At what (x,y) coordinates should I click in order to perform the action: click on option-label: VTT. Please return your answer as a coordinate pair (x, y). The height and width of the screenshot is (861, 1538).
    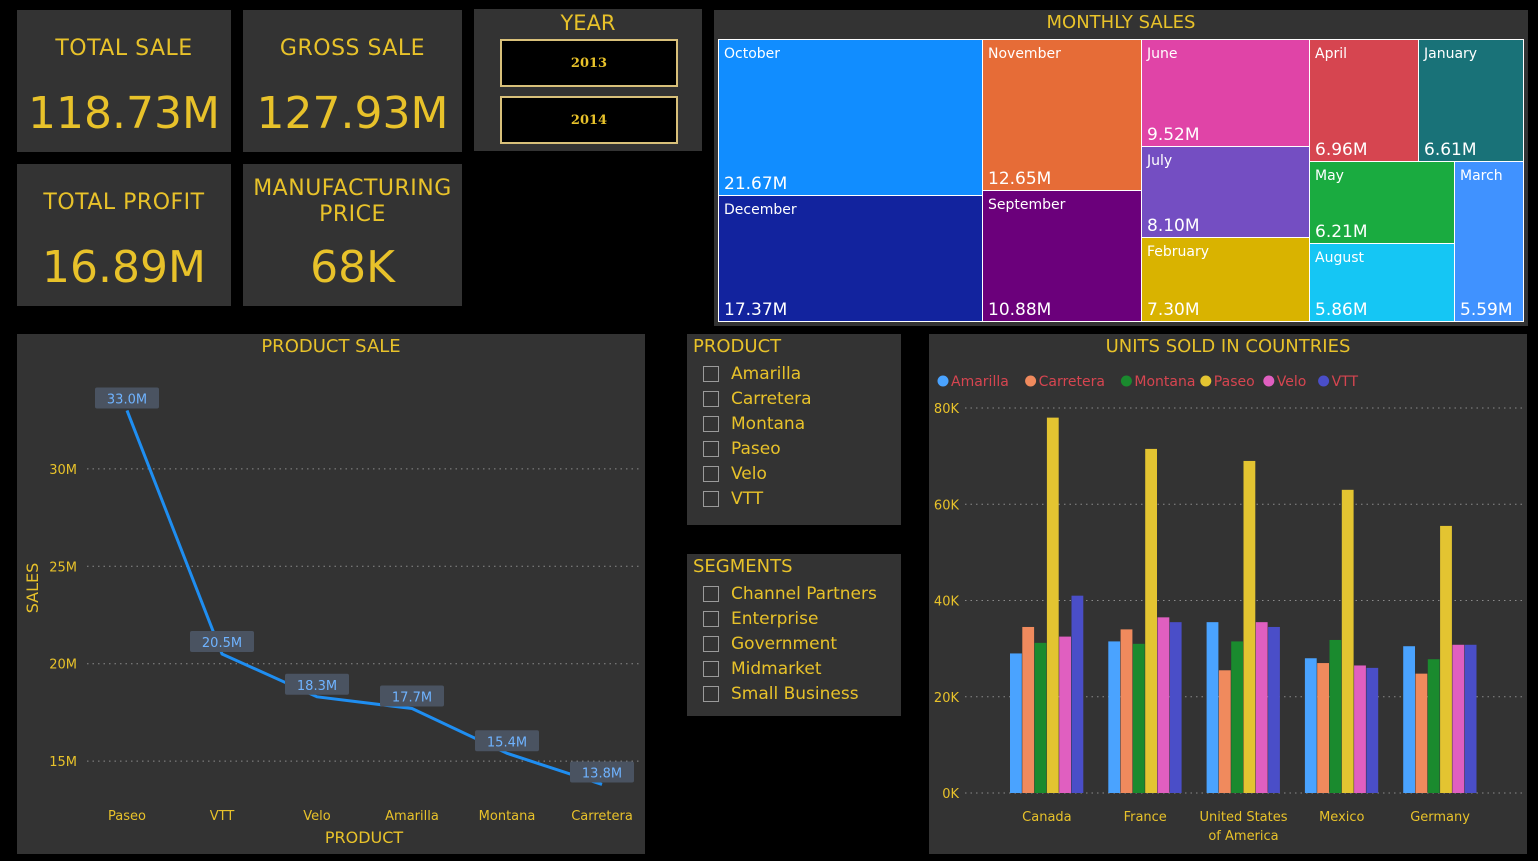
    Looking at the image, I should click on (747, 499).